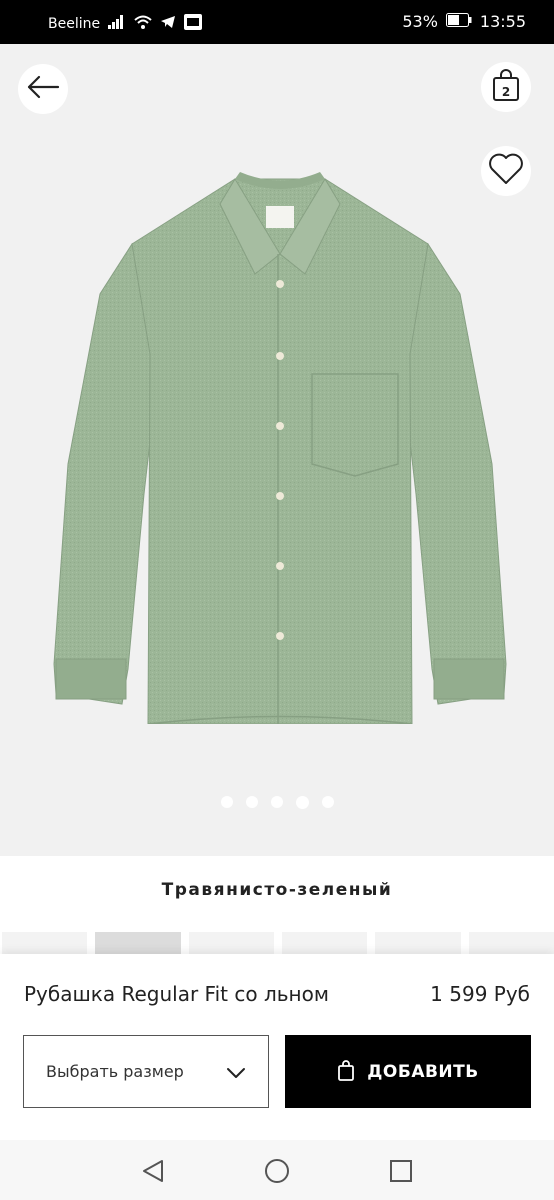 The width and height of the screenshot is (554, 1200). I want to click on status-left: Beeline, so click(125, 24).